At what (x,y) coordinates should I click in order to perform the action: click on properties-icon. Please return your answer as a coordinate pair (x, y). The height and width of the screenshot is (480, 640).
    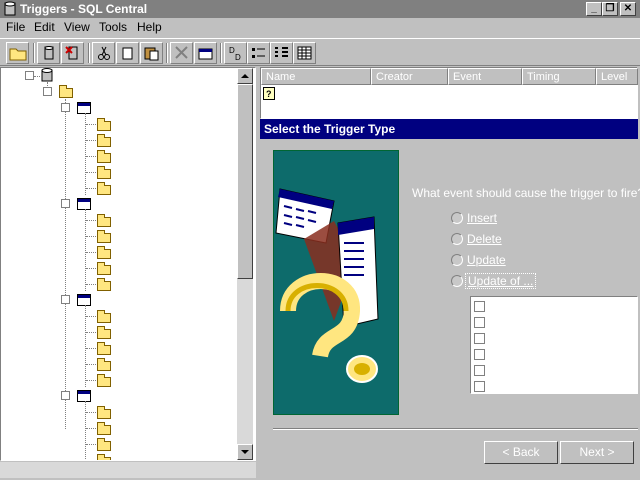
    Looking at the image, I should click on (205, 54).